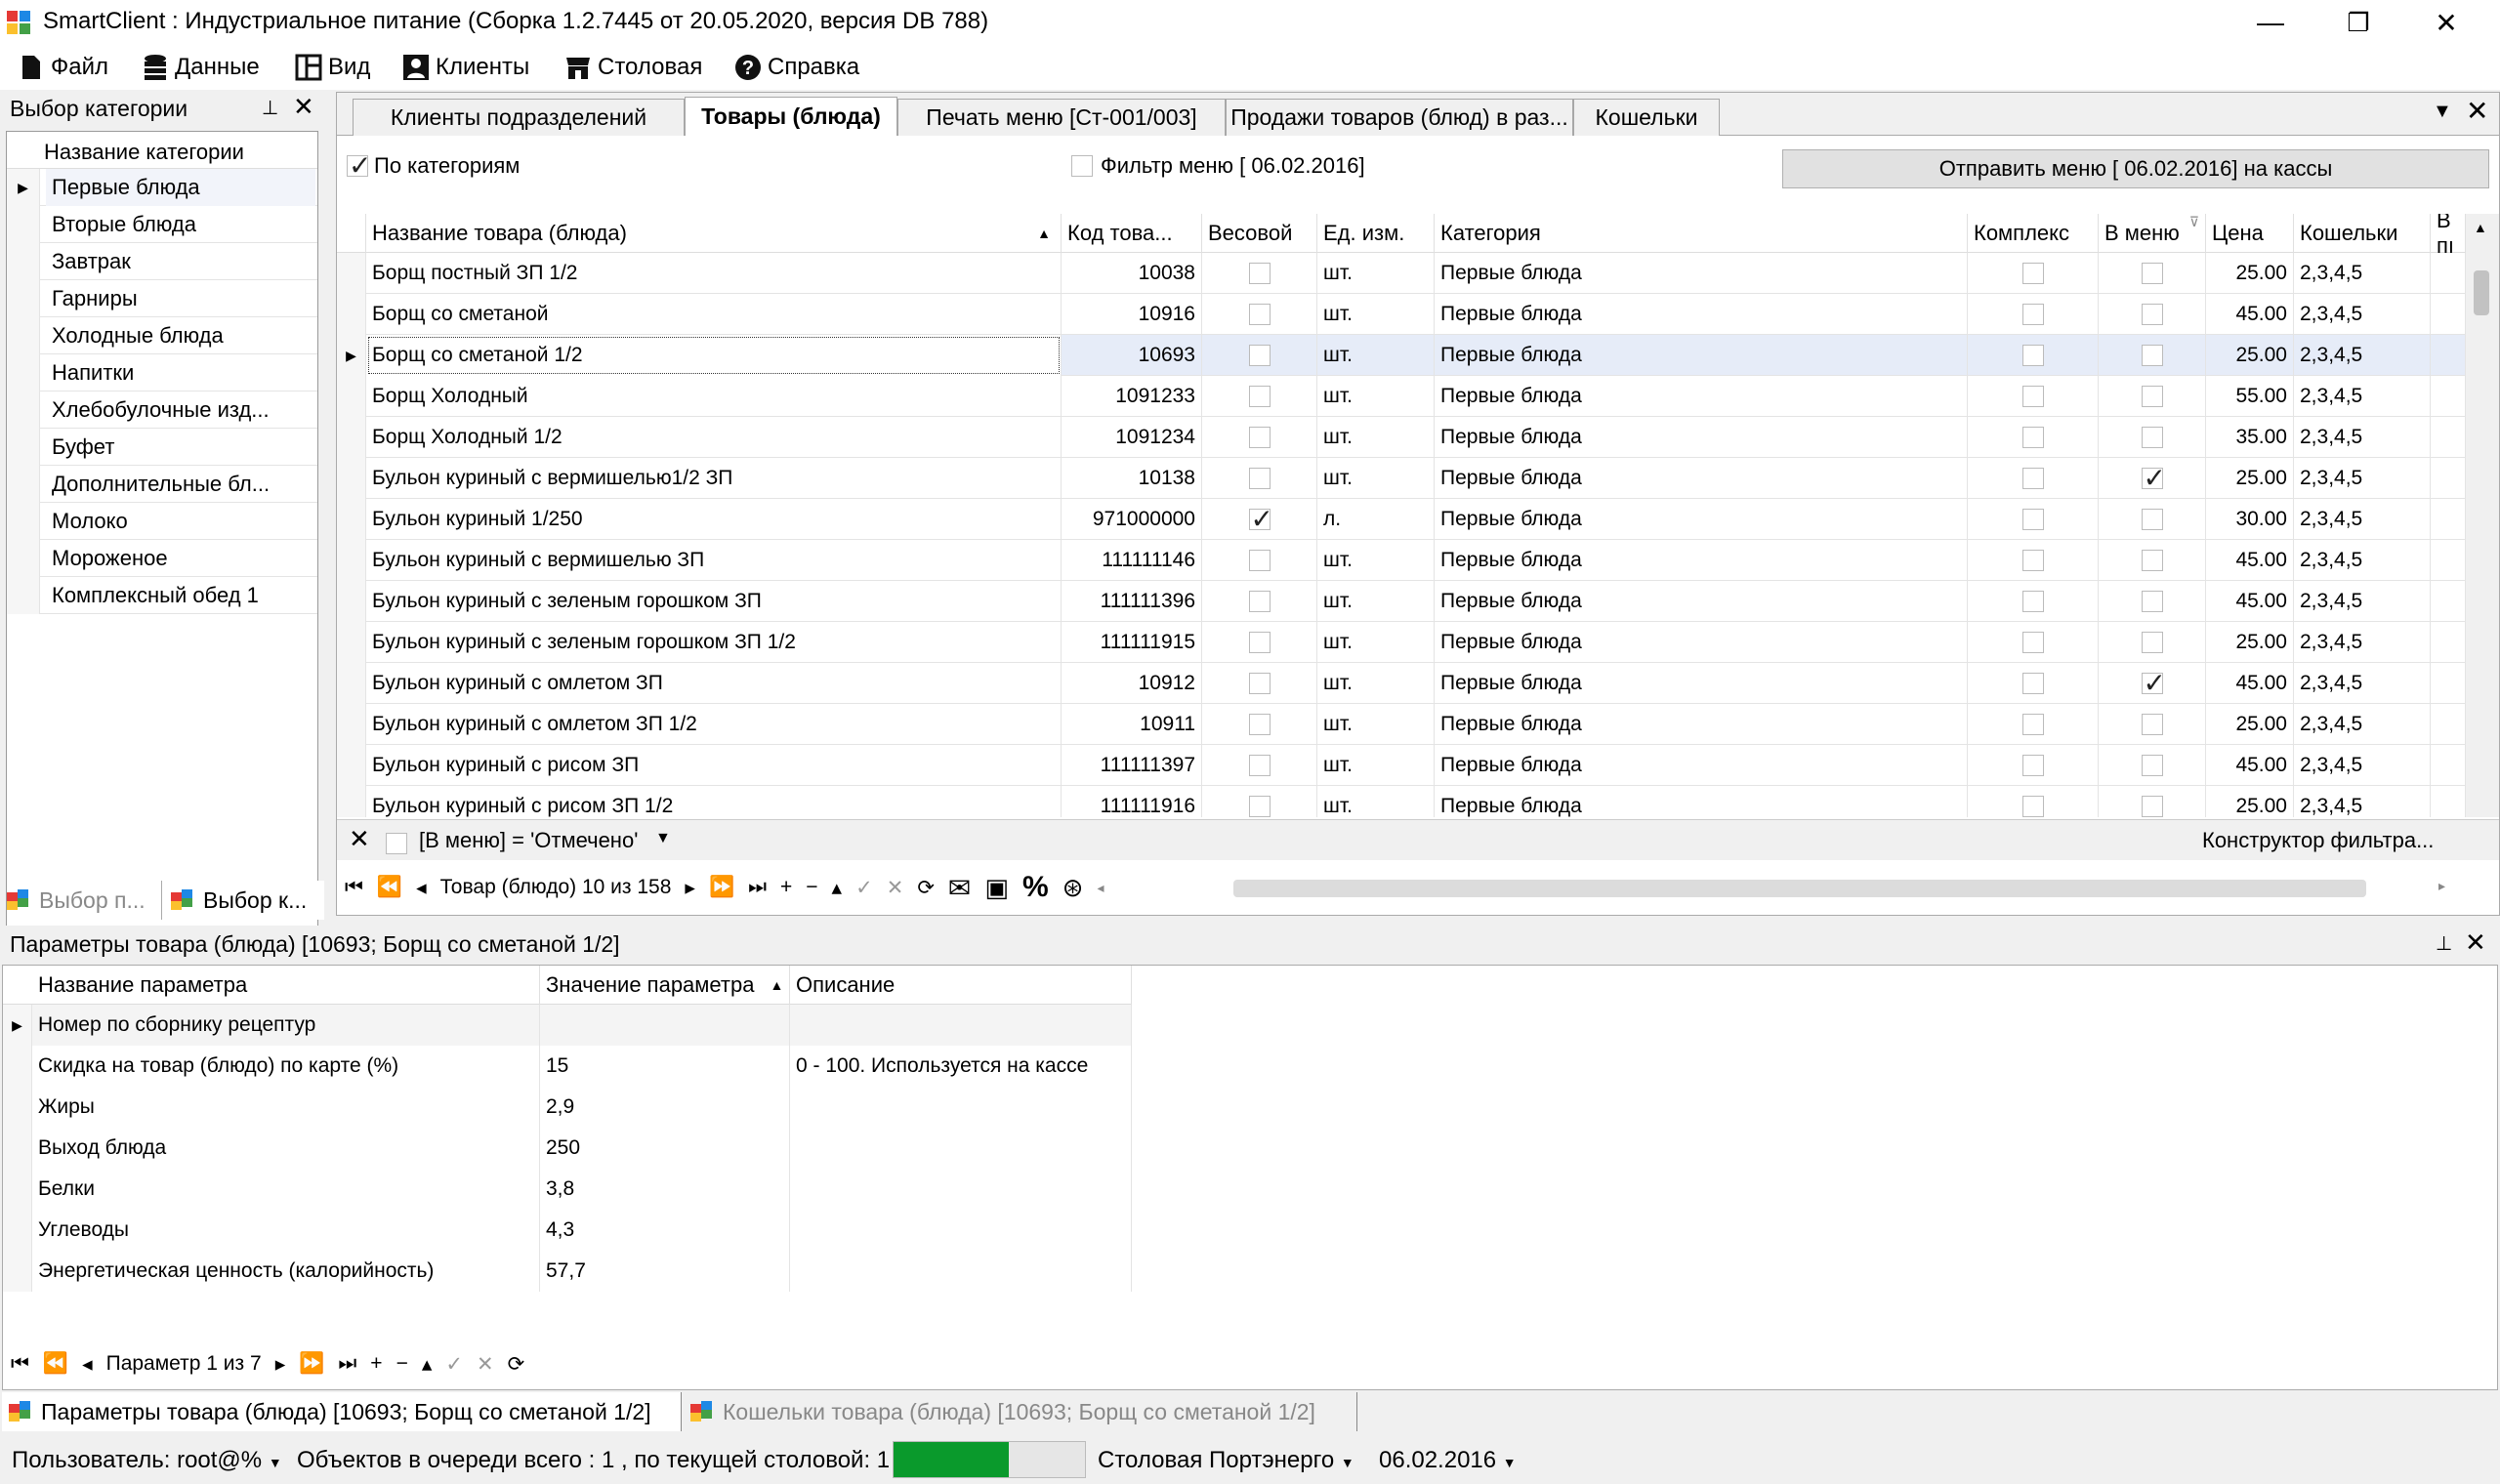 The width and height of the screenshot is (2500, 1484). I want to click on delete-record-icon: −, so click(811, 888).